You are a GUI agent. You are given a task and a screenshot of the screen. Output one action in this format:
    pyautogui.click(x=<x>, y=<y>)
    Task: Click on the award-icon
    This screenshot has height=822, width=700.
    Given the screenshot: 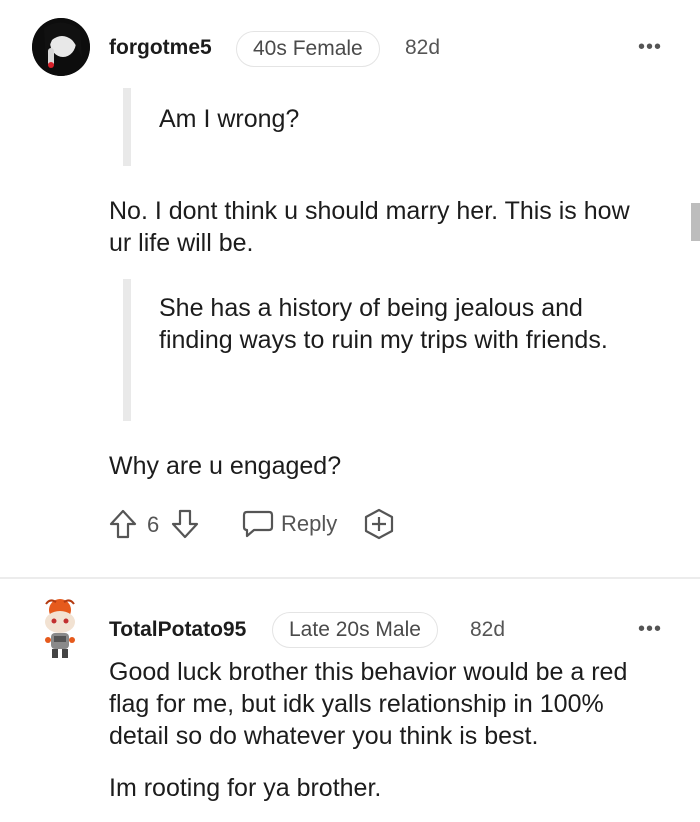 What is the action you would take?
    pyautogui.click(x=379, y=524)
    